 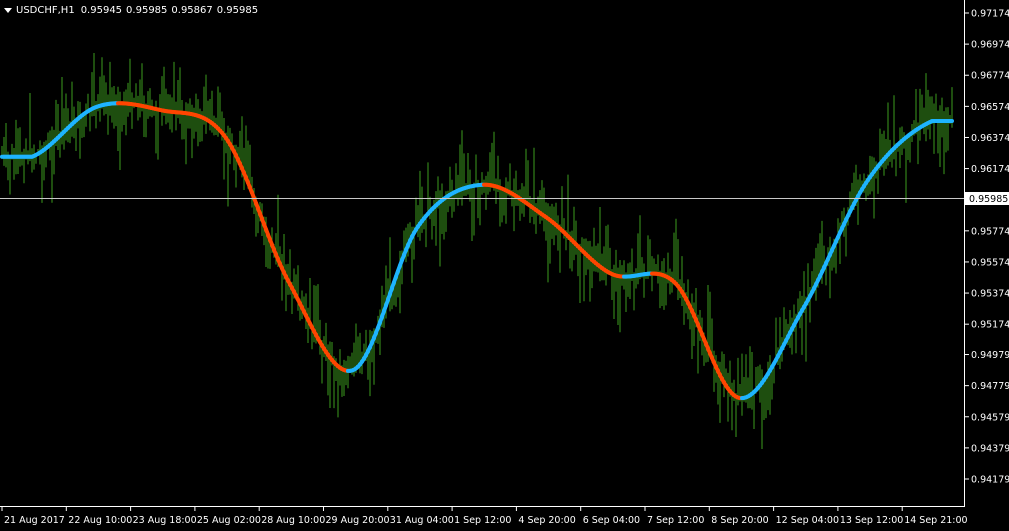 What do you see at coordinates (229, 520) in the screenshot?
I see `time-tick-label: 25 Aug 02:00` at bounding box center [229, 520].